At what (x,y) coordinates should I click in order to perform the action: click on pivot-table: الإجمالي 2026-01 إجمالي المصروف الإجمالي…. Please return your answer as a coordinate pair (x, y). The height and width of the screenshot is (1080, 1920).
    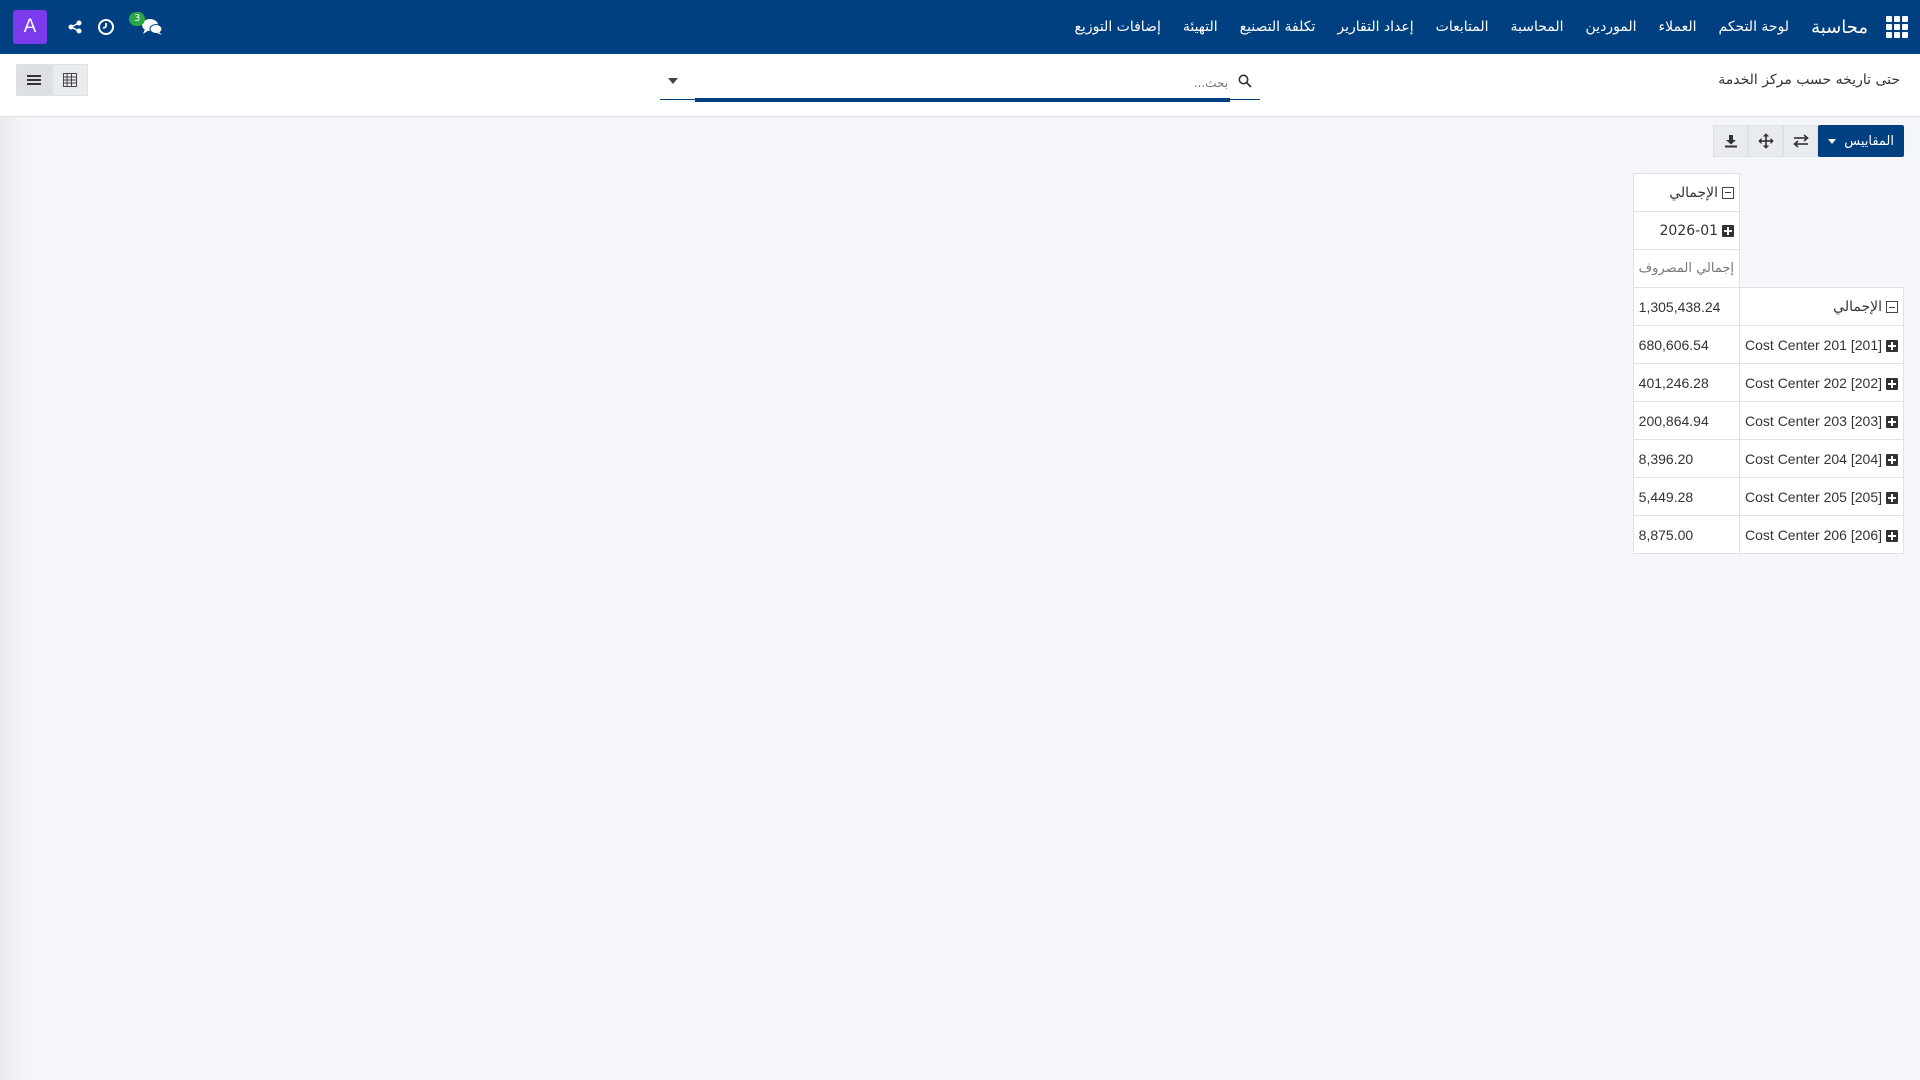
    Looking at the image, I should click on (1768, 363).